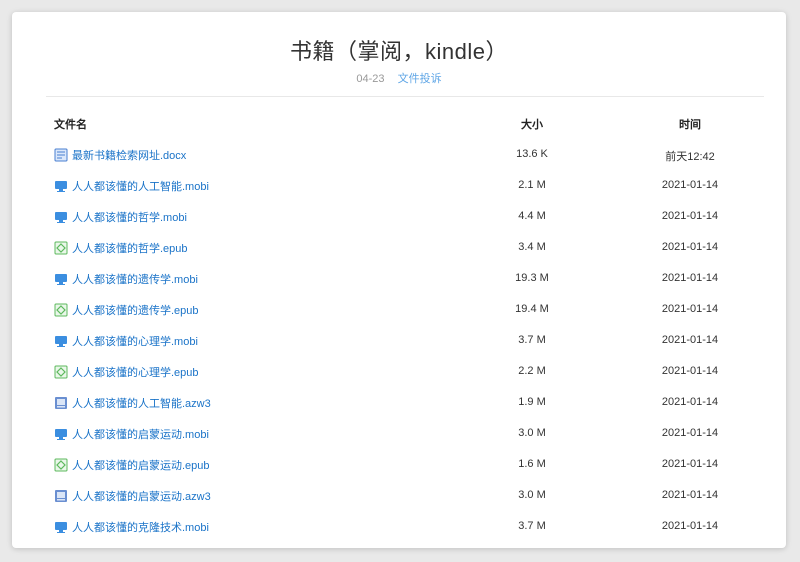  I want to click on file-name: 人人都该懂的启蒙运动.epub, so click(141, 466).